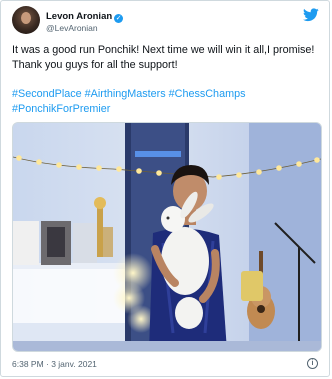 Image resolution: width=332 pixels, height=379 pixels. I want to click on tweet-header: Levon Aronian ✓ @LevAronian, so click(166, 21).